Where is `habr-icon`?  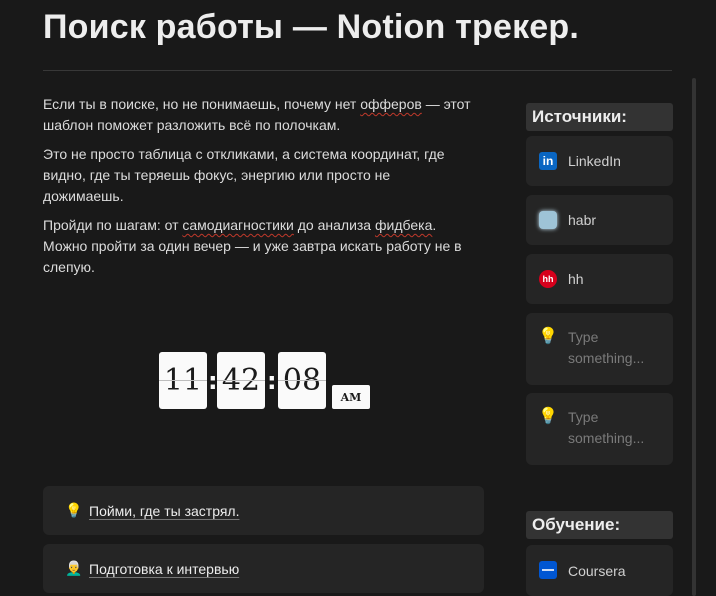
habr-icon is located at coordinates (548, 220).